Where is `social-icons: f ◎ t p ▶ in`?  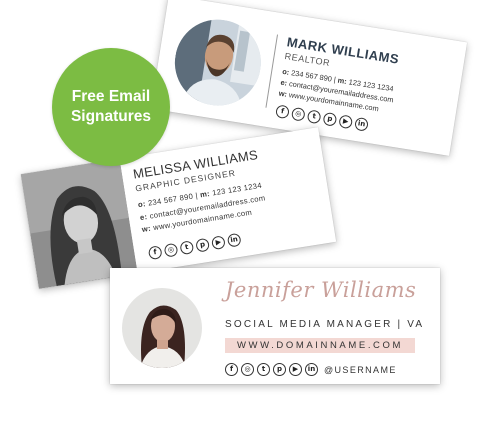
social-icons: f ◎ t p ▶ in is located at coordinates (194, 246).